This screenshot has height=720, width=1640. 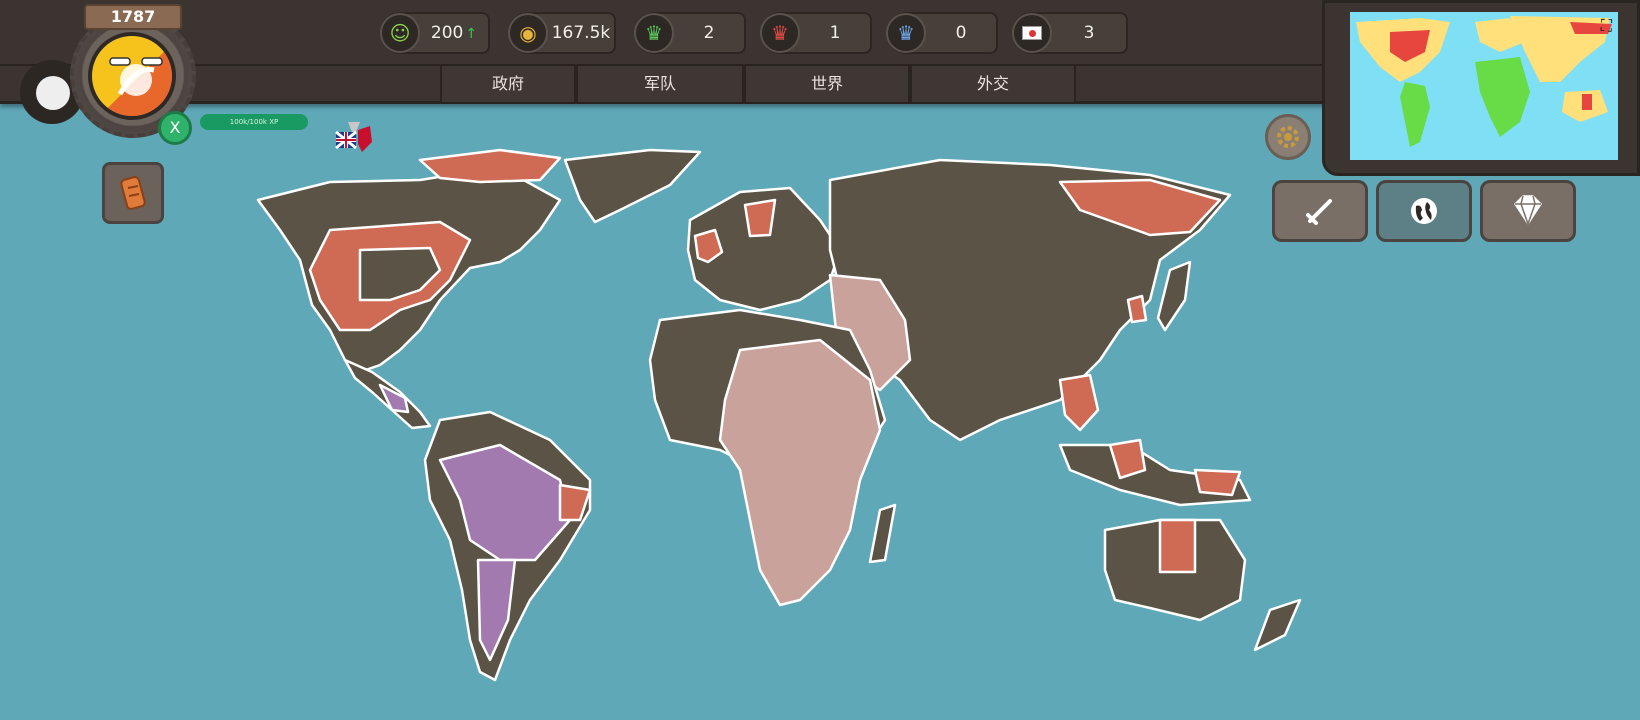 What do you see at coordinates (1137, 309) in the screenshot?
I see `korea-red` at bounding box center [1137, 309].